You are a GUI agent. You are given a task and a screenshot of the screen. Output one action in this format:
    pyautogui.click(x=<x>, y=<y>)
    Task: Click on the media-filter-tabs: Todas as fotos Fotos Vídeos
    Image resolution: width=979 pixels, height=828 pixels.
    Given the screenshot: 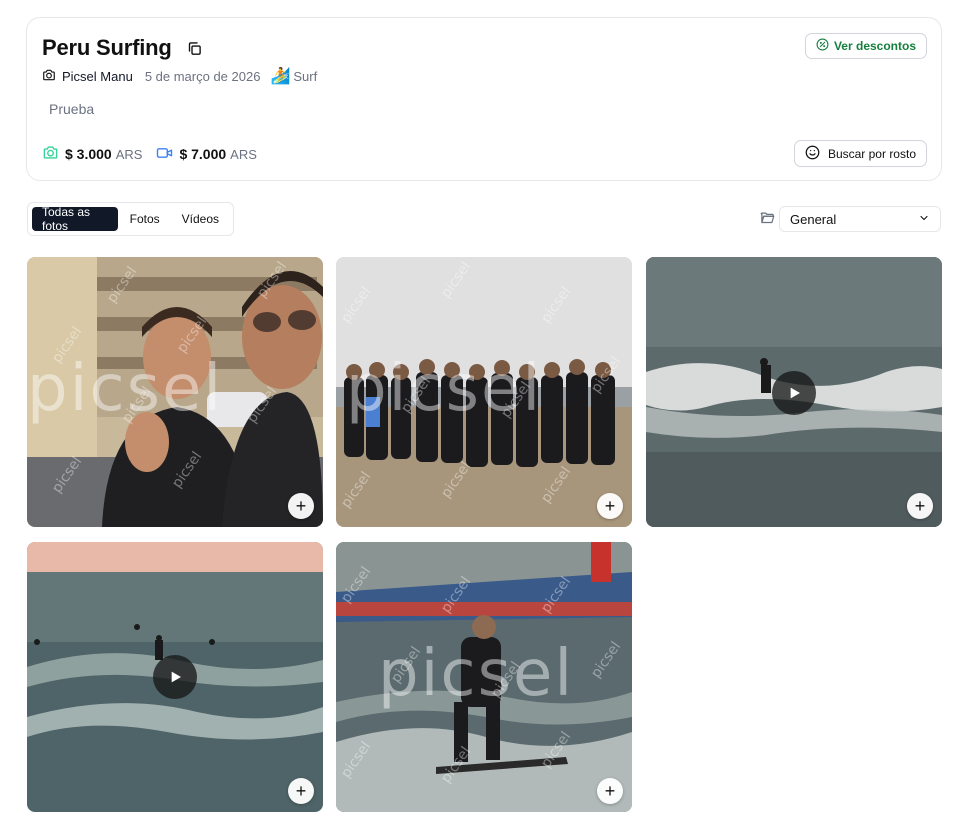 What is the action you would take?
    pyautogui.click(x=130, y=219)
    